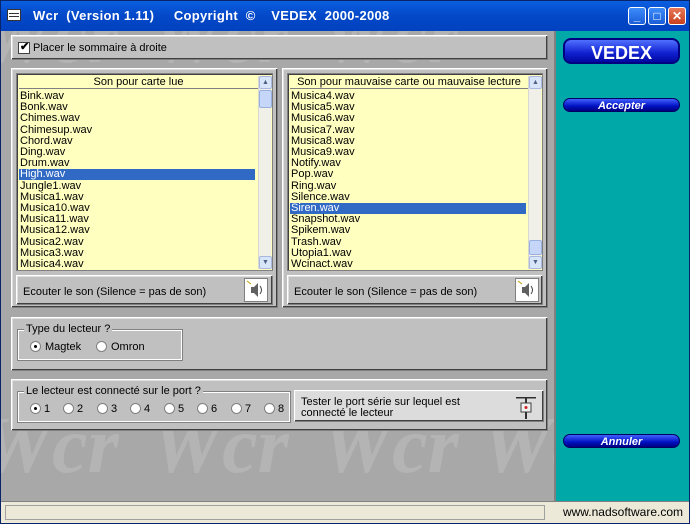 This screenshot has width=690, height=524. What do you see at coordinates (147, 409) in the screenshot?
I see `port-radio-label: 4` at bounding box center [147, 409].